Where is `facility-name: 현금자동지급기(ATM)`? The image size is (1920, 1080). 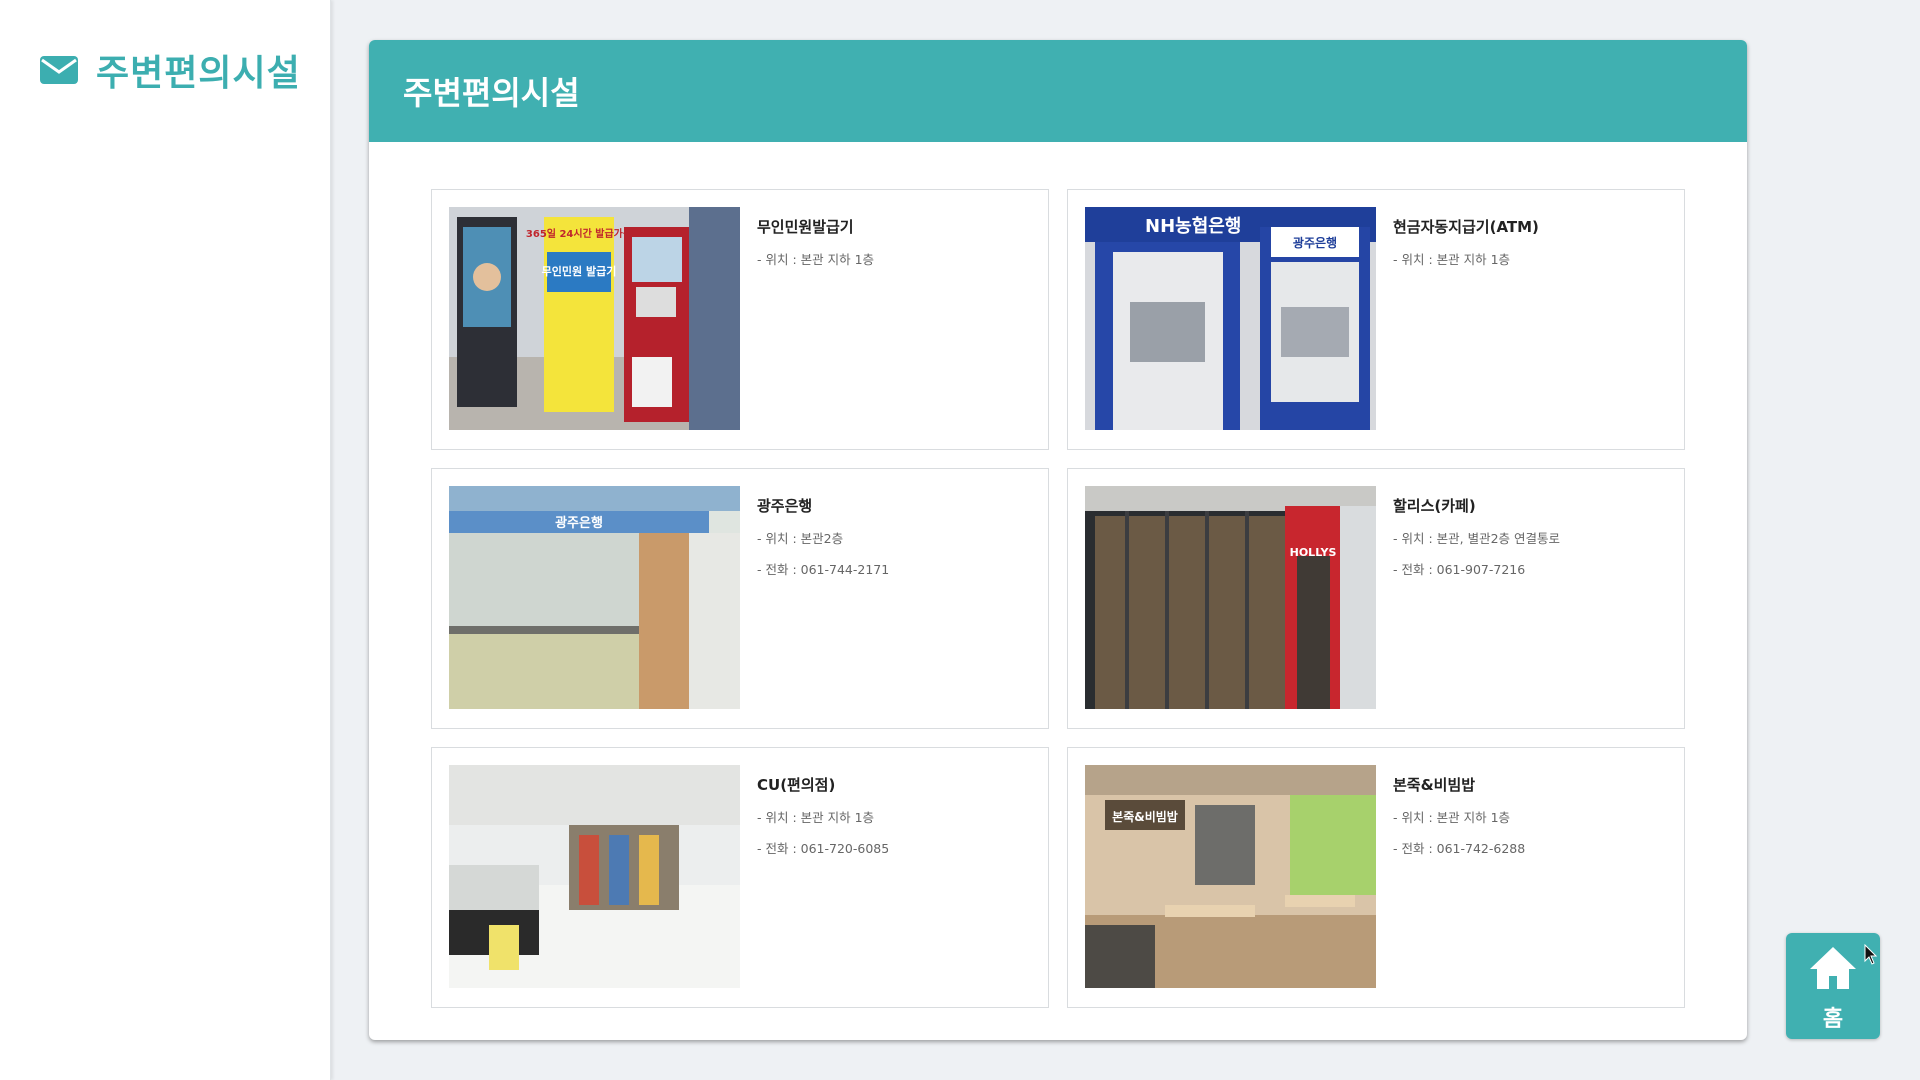
facility-name: 현금자동지급기(ATM) is located at coordinates (1466, 227).